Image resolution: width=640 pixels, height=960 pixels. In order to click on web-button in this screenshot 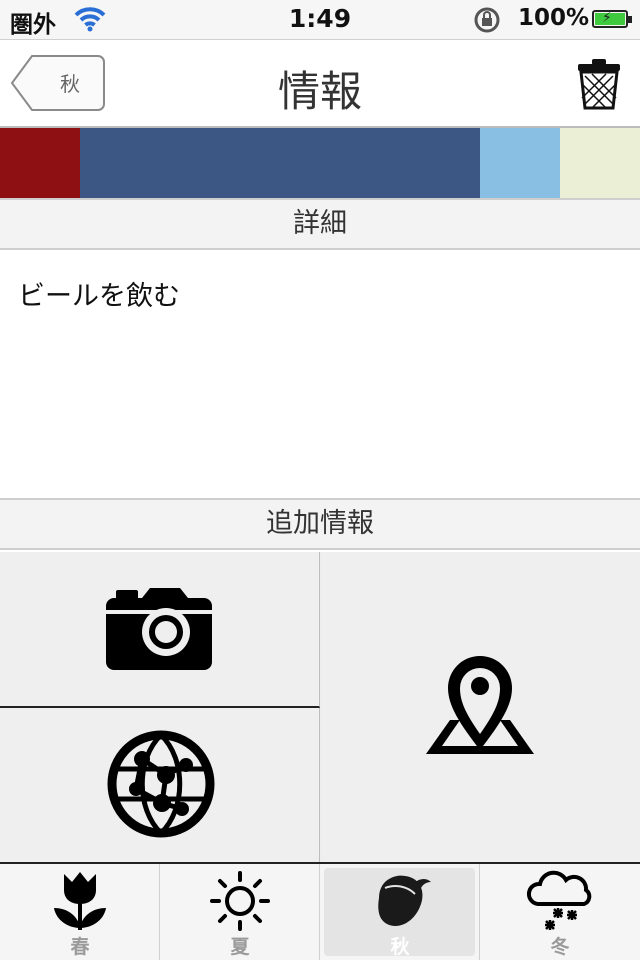, I will do `click(160, 785)`.